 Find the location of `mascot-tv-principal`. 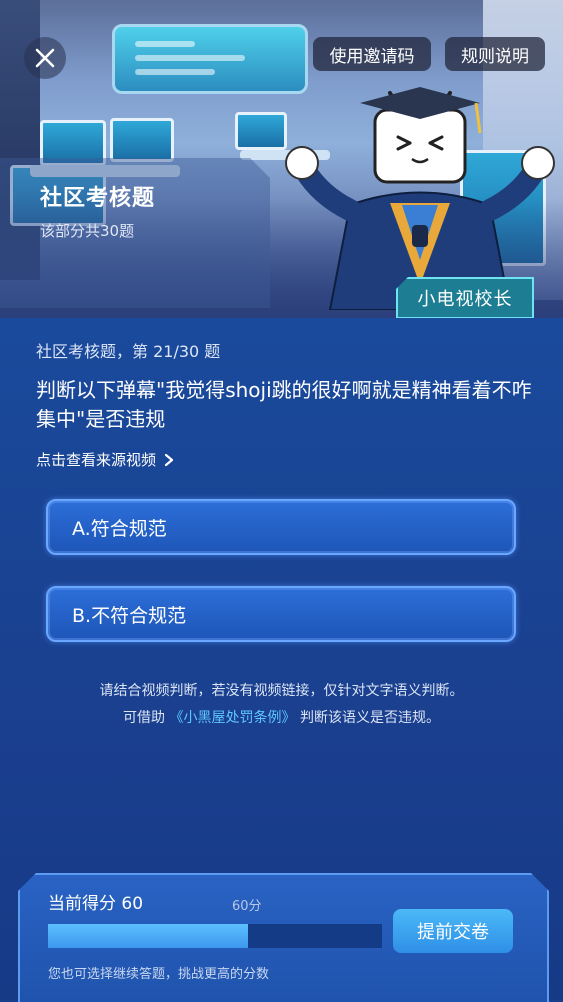

mascot-tv-principal is located at coordinates (420, 198).